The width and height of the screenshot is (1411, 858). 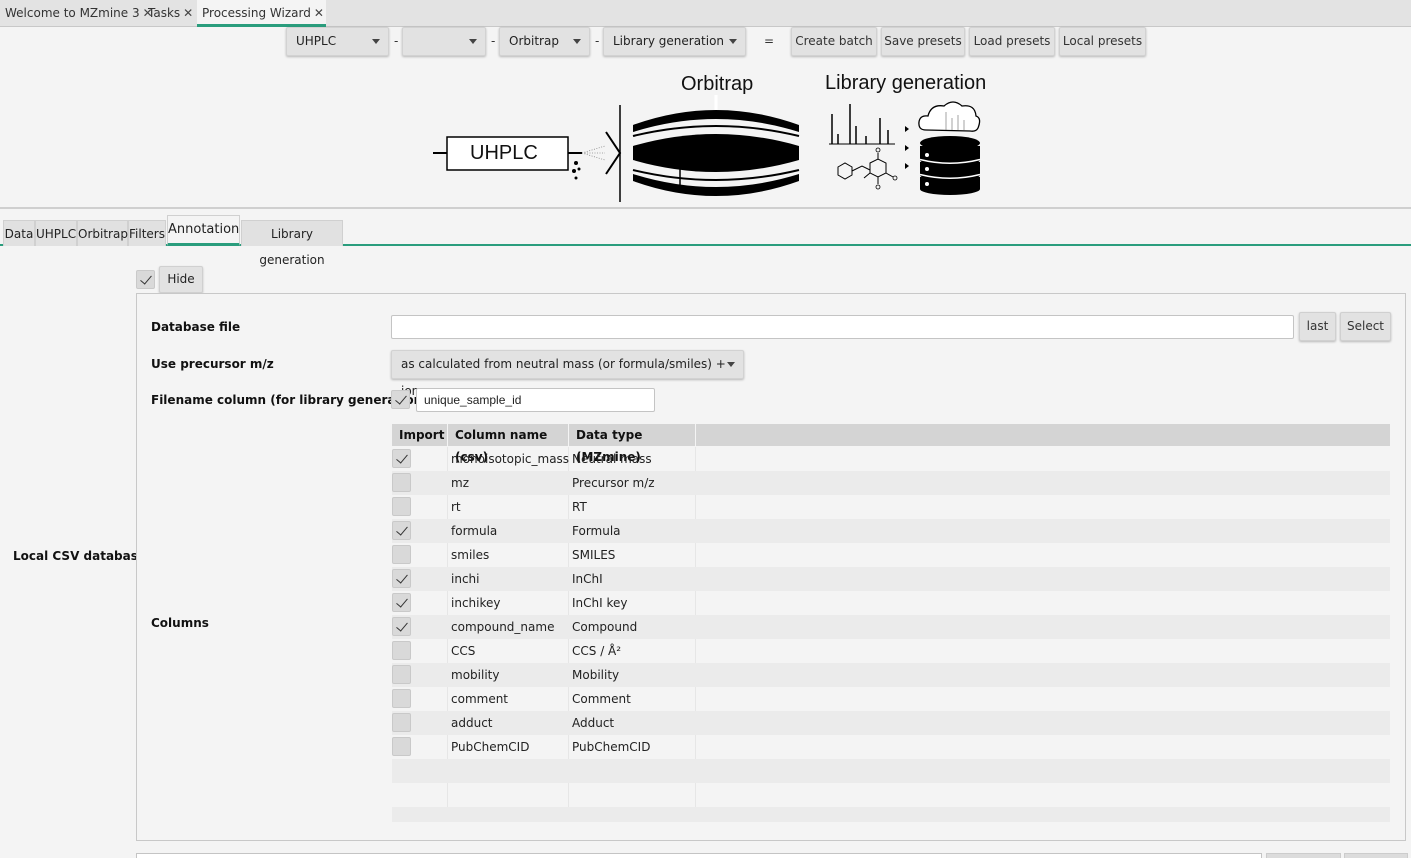 What do you see at coordinates (600, 603) in the screenshot?
I see `data-type-cell: InChI key` at bounding box center [600, 603].